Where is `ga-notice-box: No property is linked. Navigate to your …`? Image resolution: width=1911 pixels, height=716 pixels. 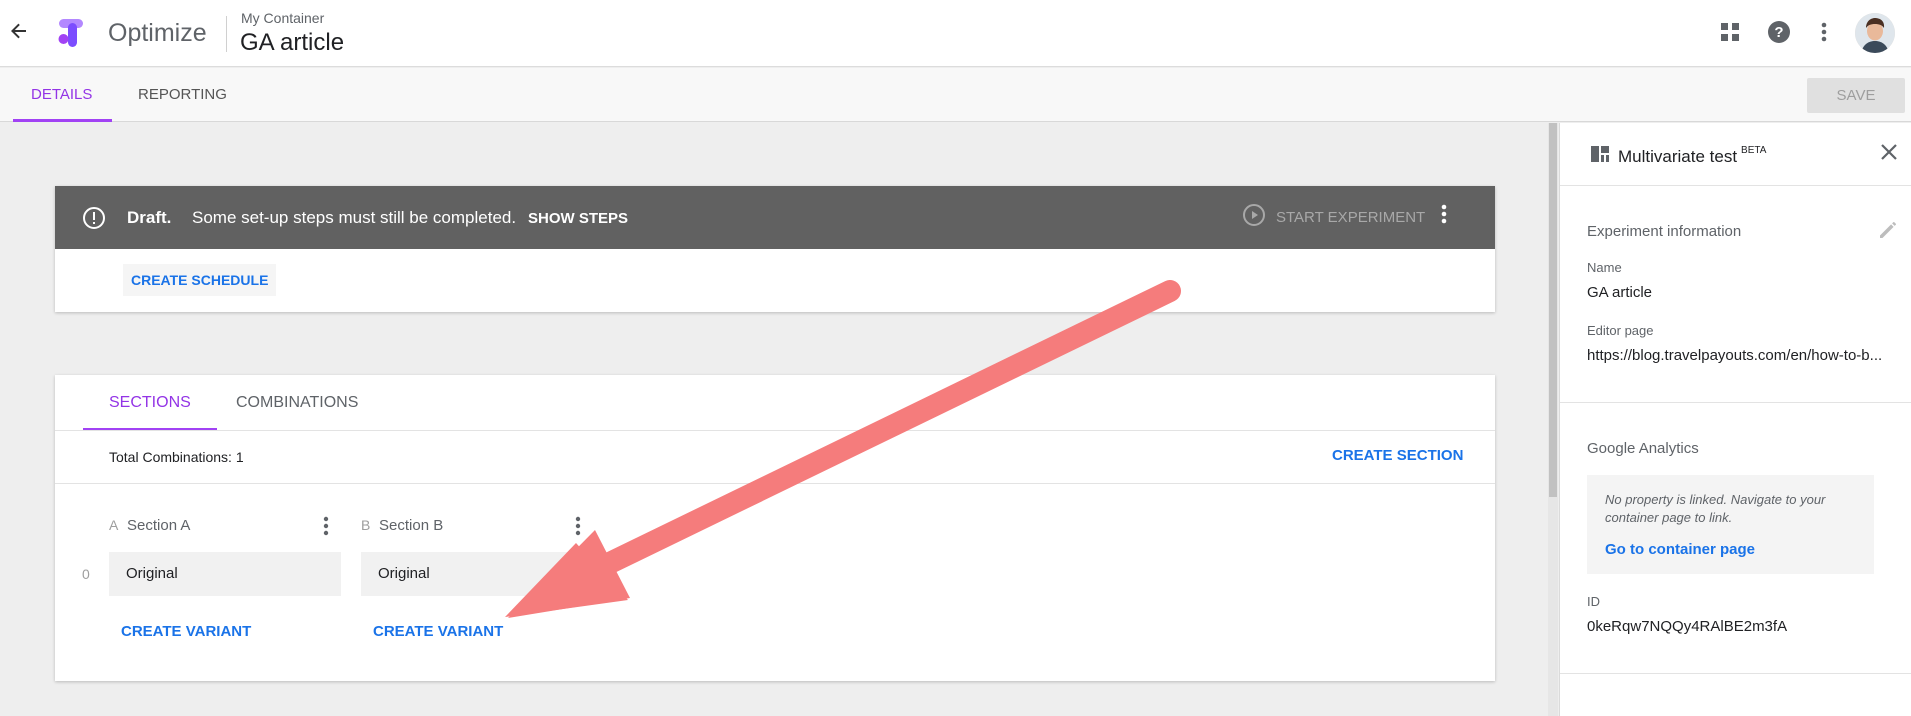 ga-notice-box: No property is linked. Navigate to your … is located at coordinates (1730, 524).